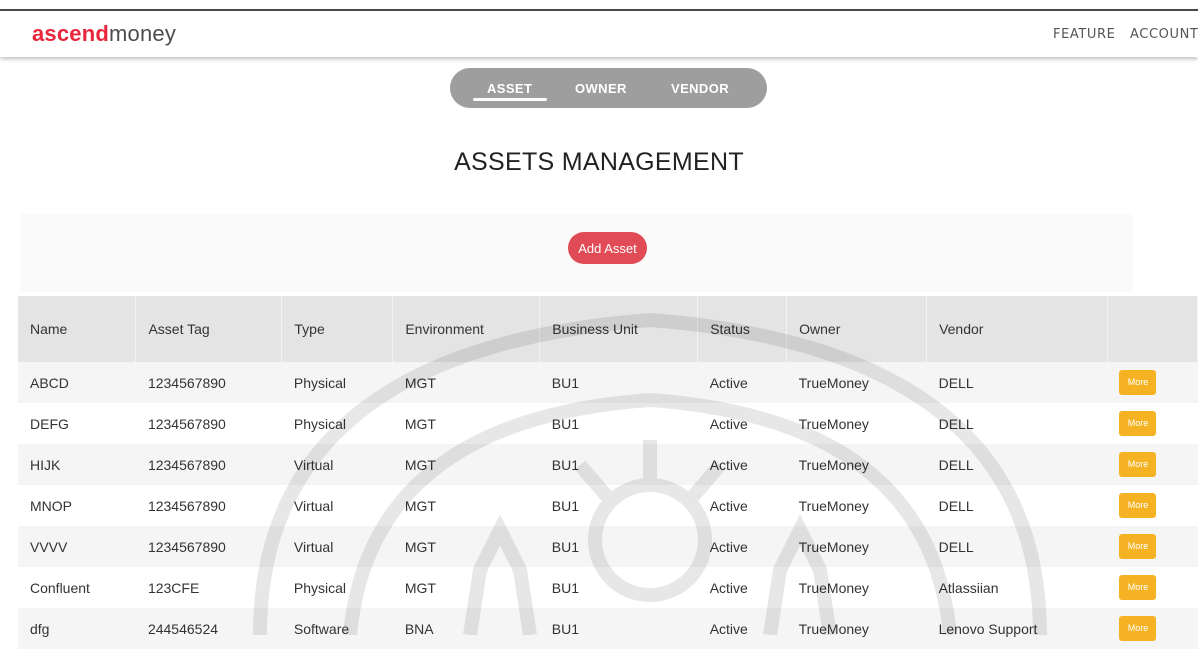  Describe the element at coordinates (599, 34) in the screenshot. I see `navbar: ascendmoney FEATURE ACCOUNT` at that location.